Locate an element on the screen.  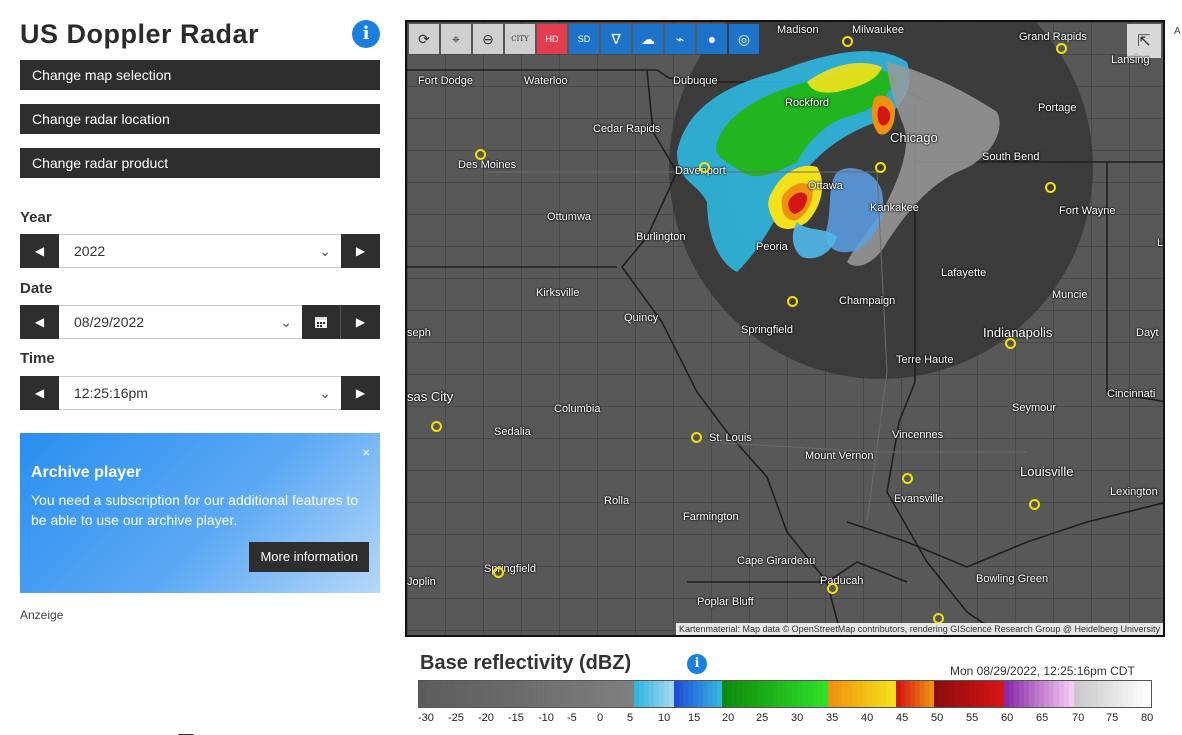
promo-title: Archive player is located at coordinates (86, 472).